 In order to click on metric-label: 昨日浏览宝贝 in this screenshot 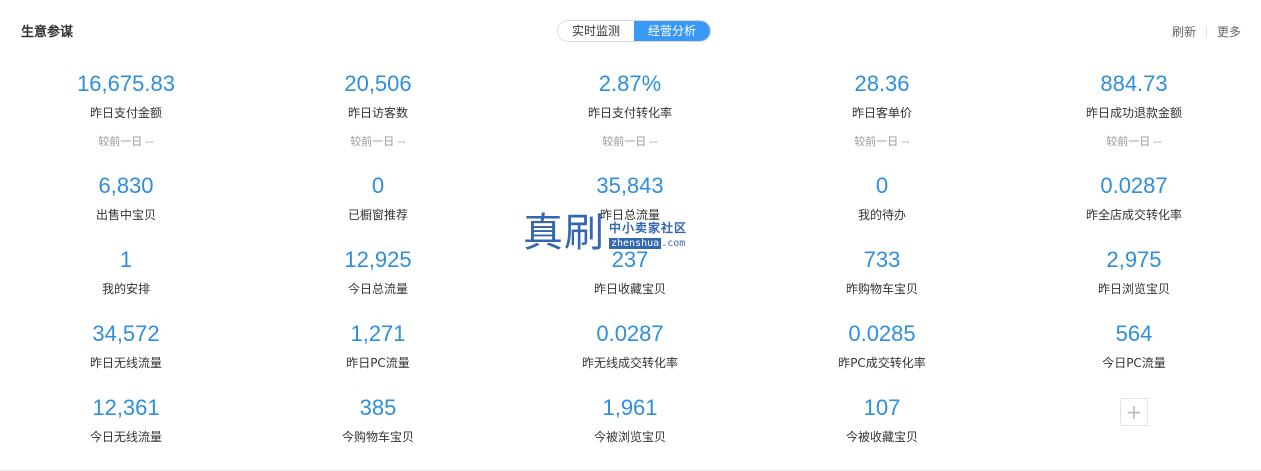, I will do `click(1133, 289)`.